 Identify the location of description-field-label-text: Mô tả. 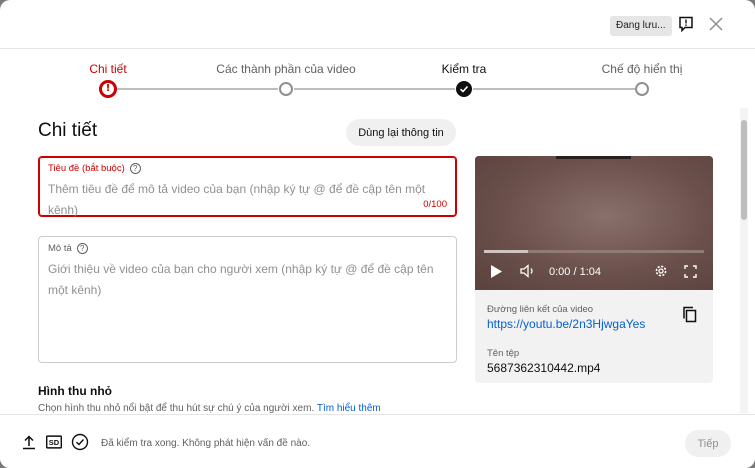
(60, 248).